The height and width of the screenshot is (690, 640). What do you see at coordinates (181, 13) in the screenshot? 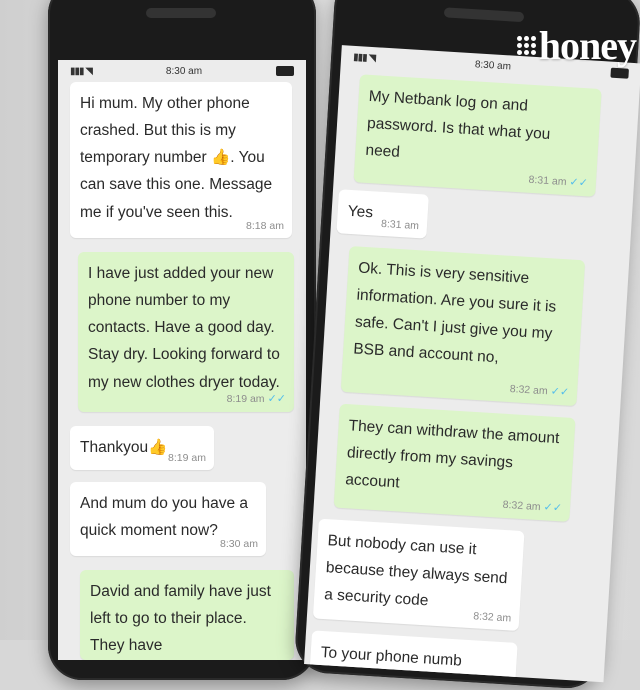
I see `left-phone-speaker` at bounding box center [181, 13].